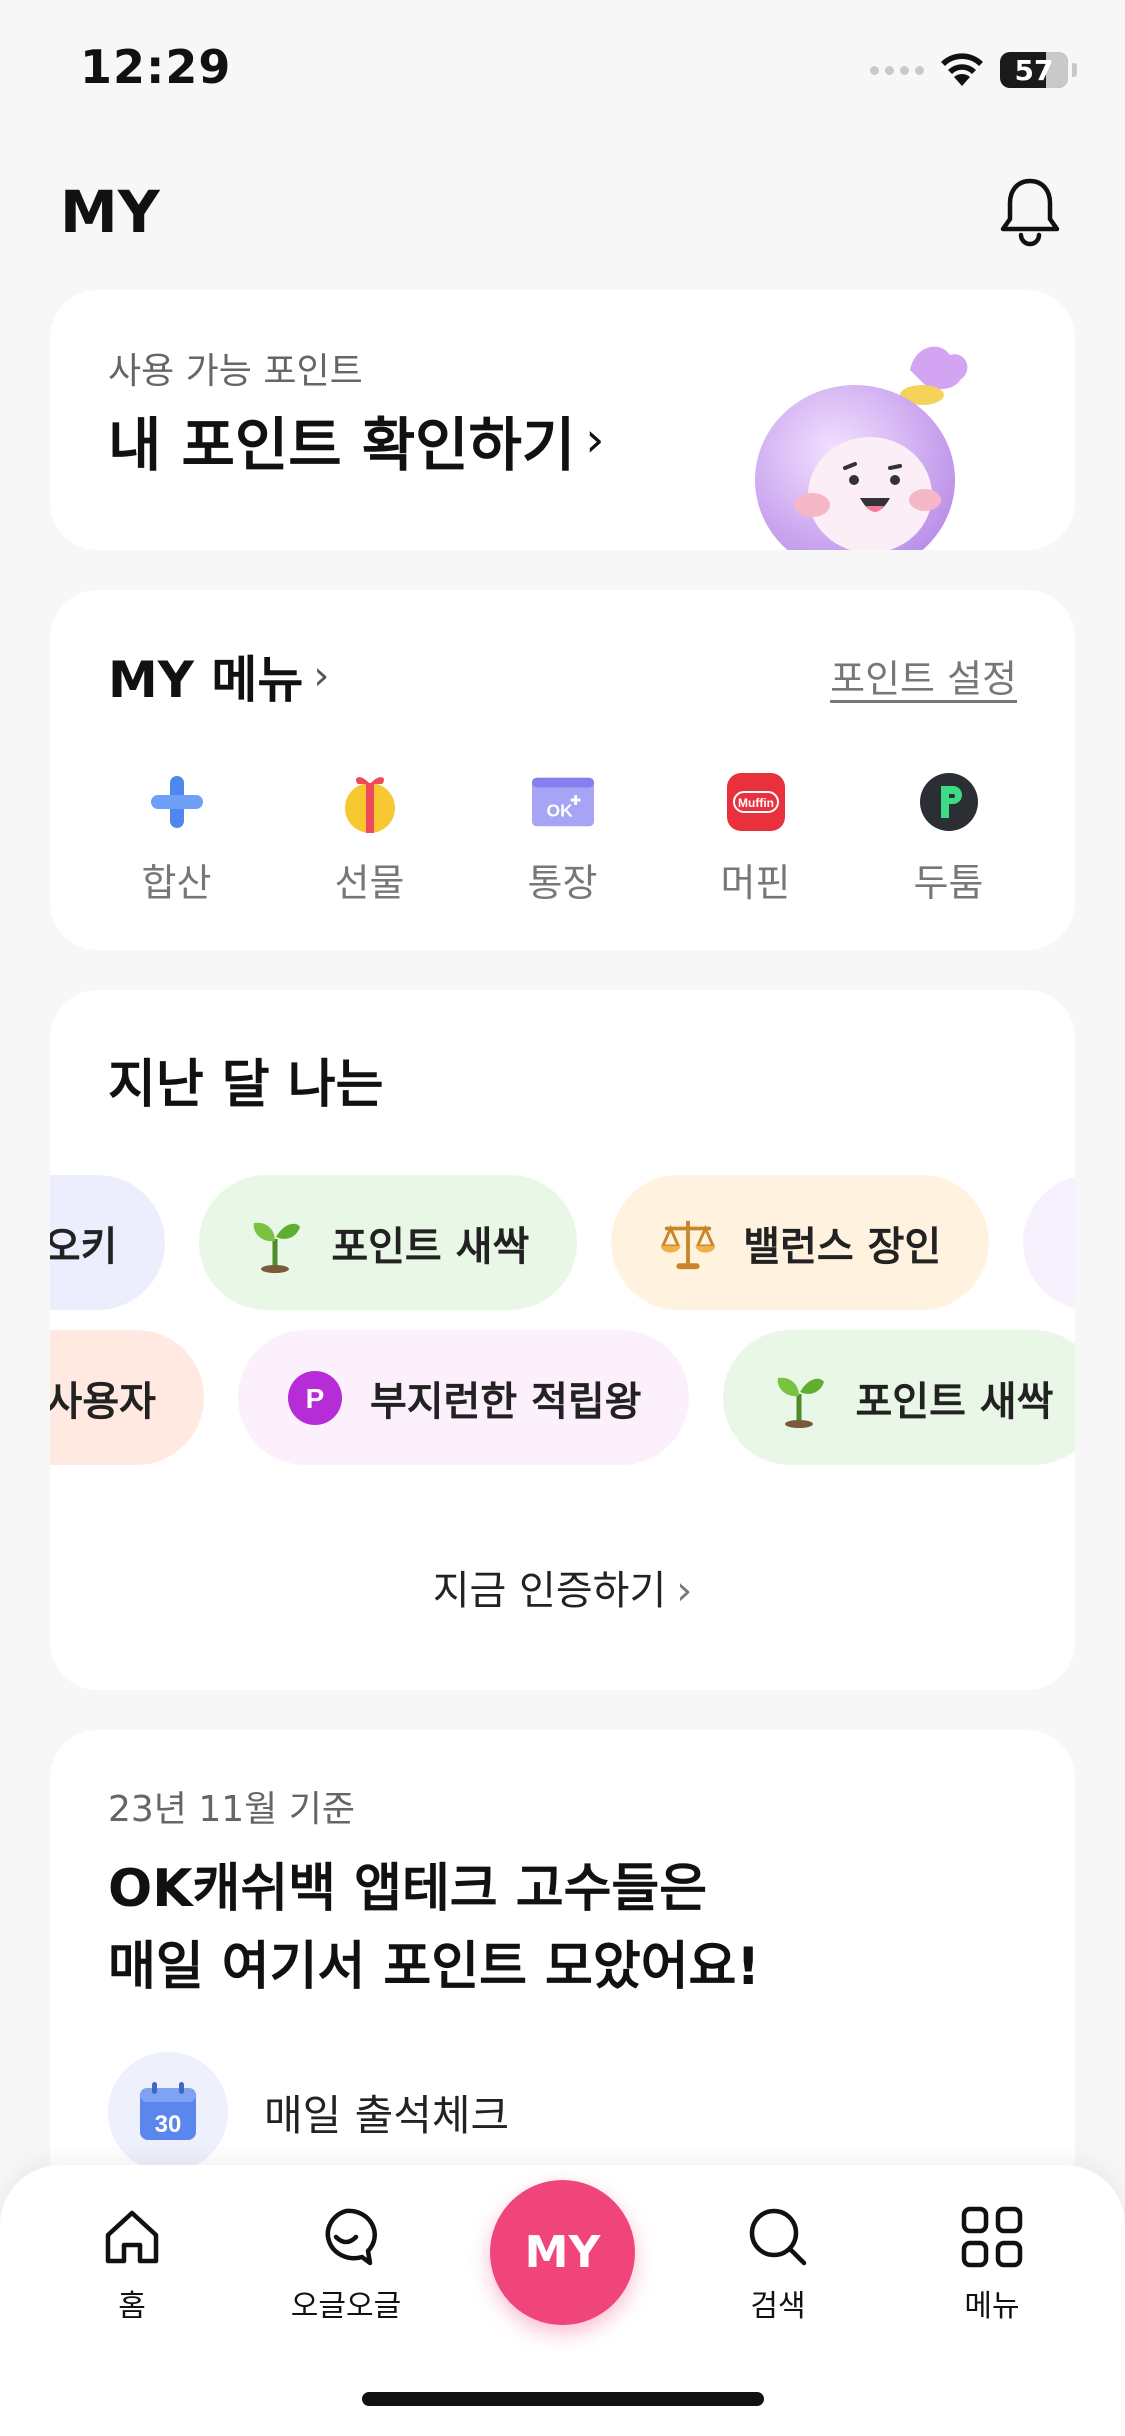 This screenshot has height=2436, width=1125. I want to click on status-indicators: 57, so click(973, 70).